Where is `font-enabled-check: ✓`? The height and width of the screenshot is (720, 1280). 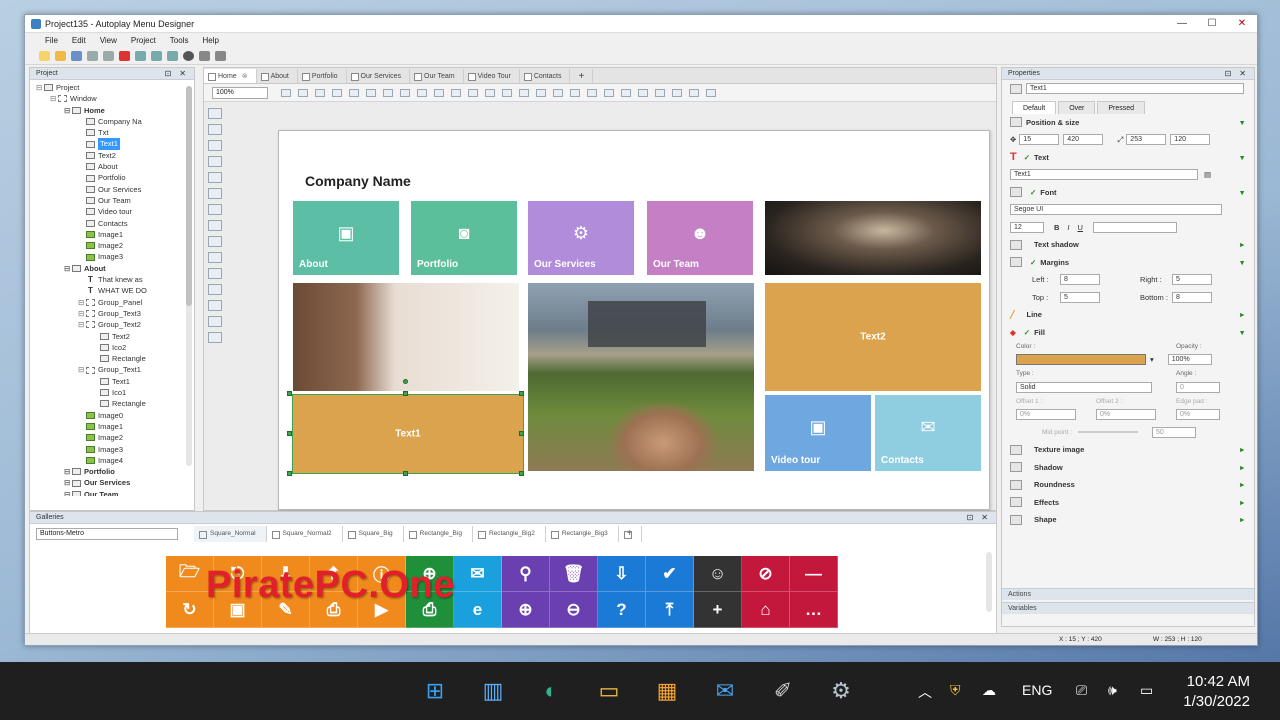
font-enabled-check: ✓ is located at coordinates (1033, 192).